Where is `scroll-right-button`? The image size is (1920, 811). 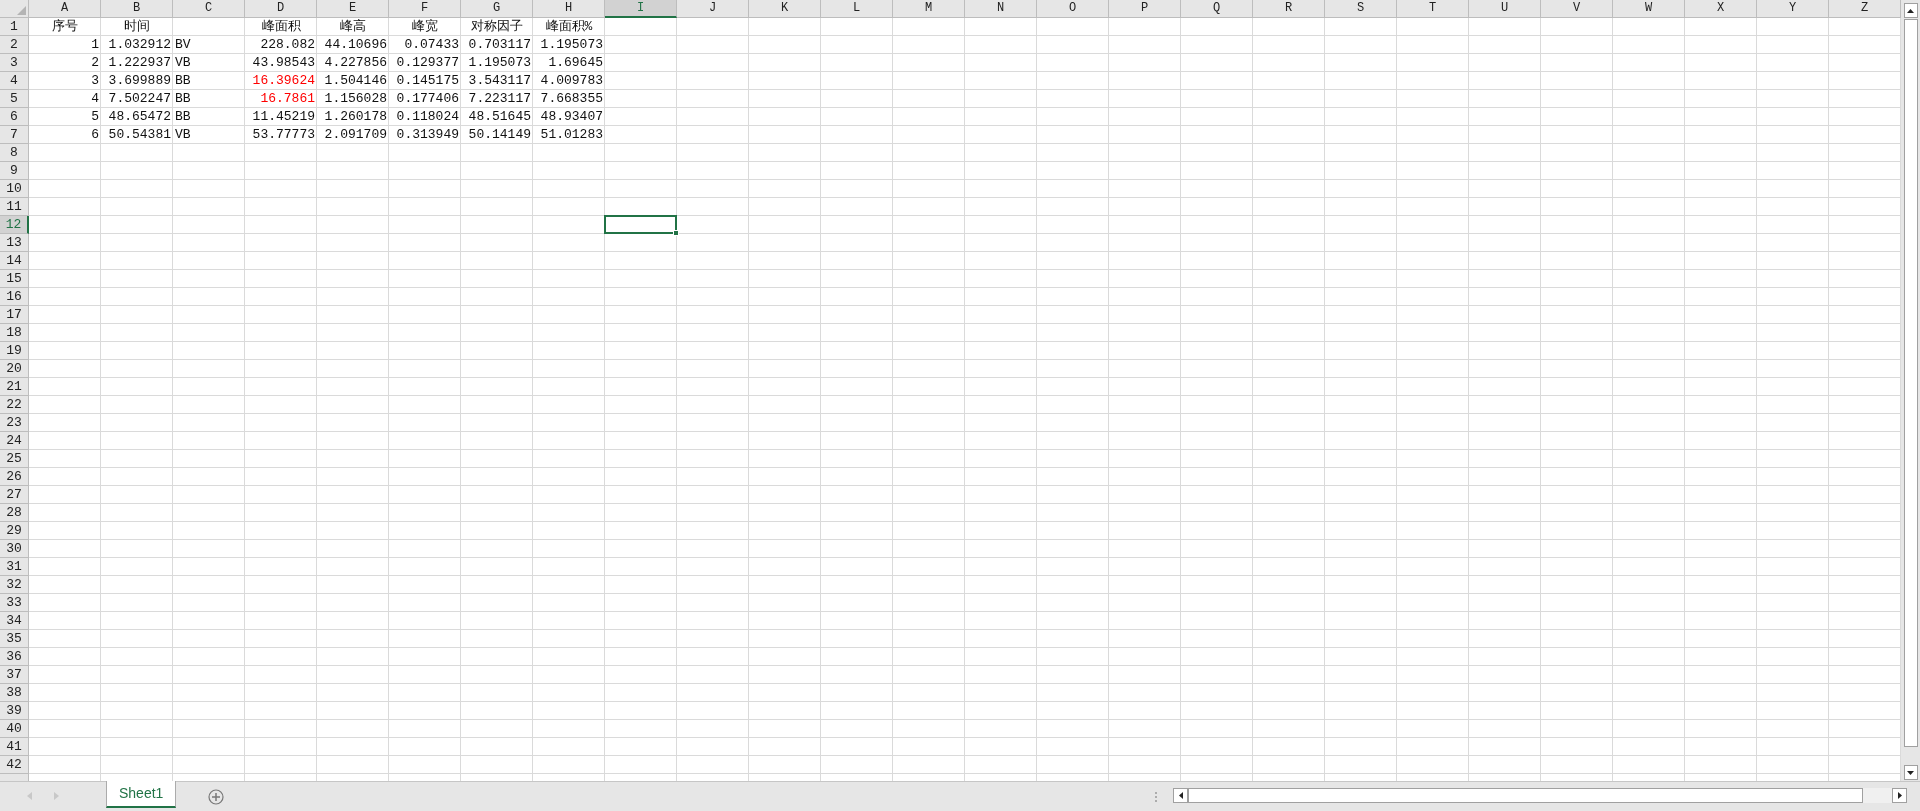
scroll-right-button is located at coordinates (1900, 795).